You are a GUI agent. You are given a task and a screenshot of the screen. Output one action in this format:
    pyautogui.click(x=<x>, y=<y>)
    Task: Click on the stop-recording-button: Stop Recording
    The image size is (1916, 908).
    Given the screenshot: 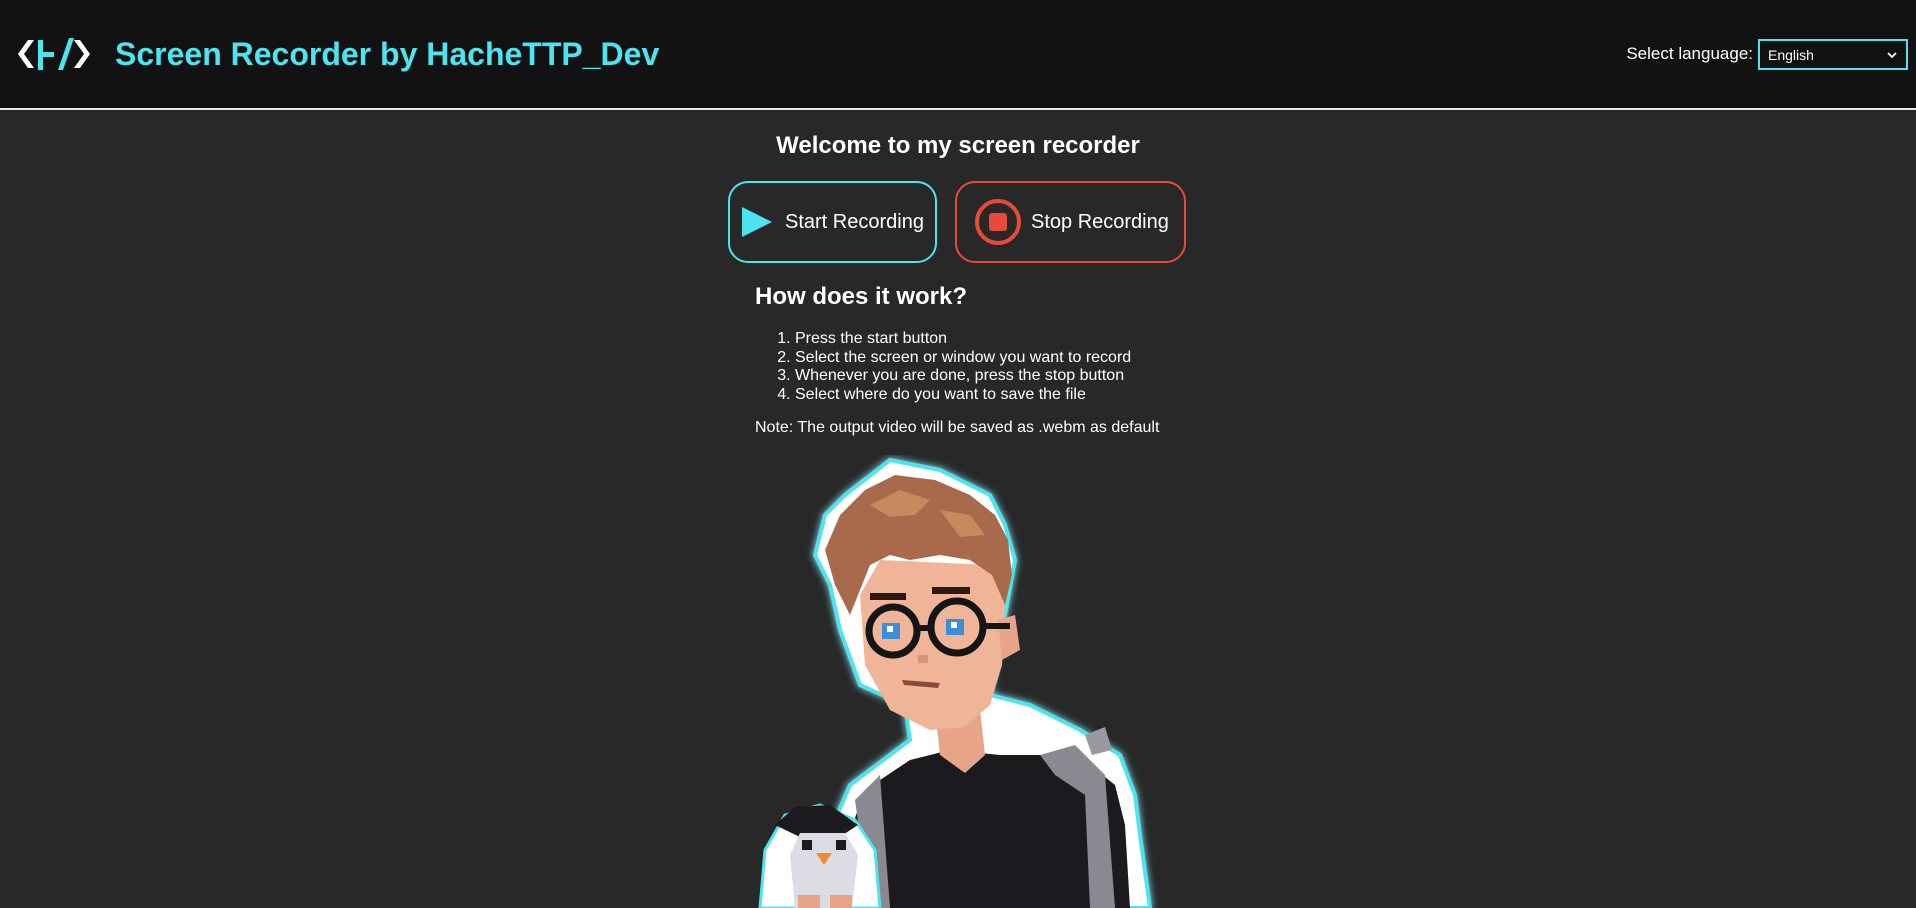 What is the action you would take?
    pyautogui.click(x=1070, y=222)
    